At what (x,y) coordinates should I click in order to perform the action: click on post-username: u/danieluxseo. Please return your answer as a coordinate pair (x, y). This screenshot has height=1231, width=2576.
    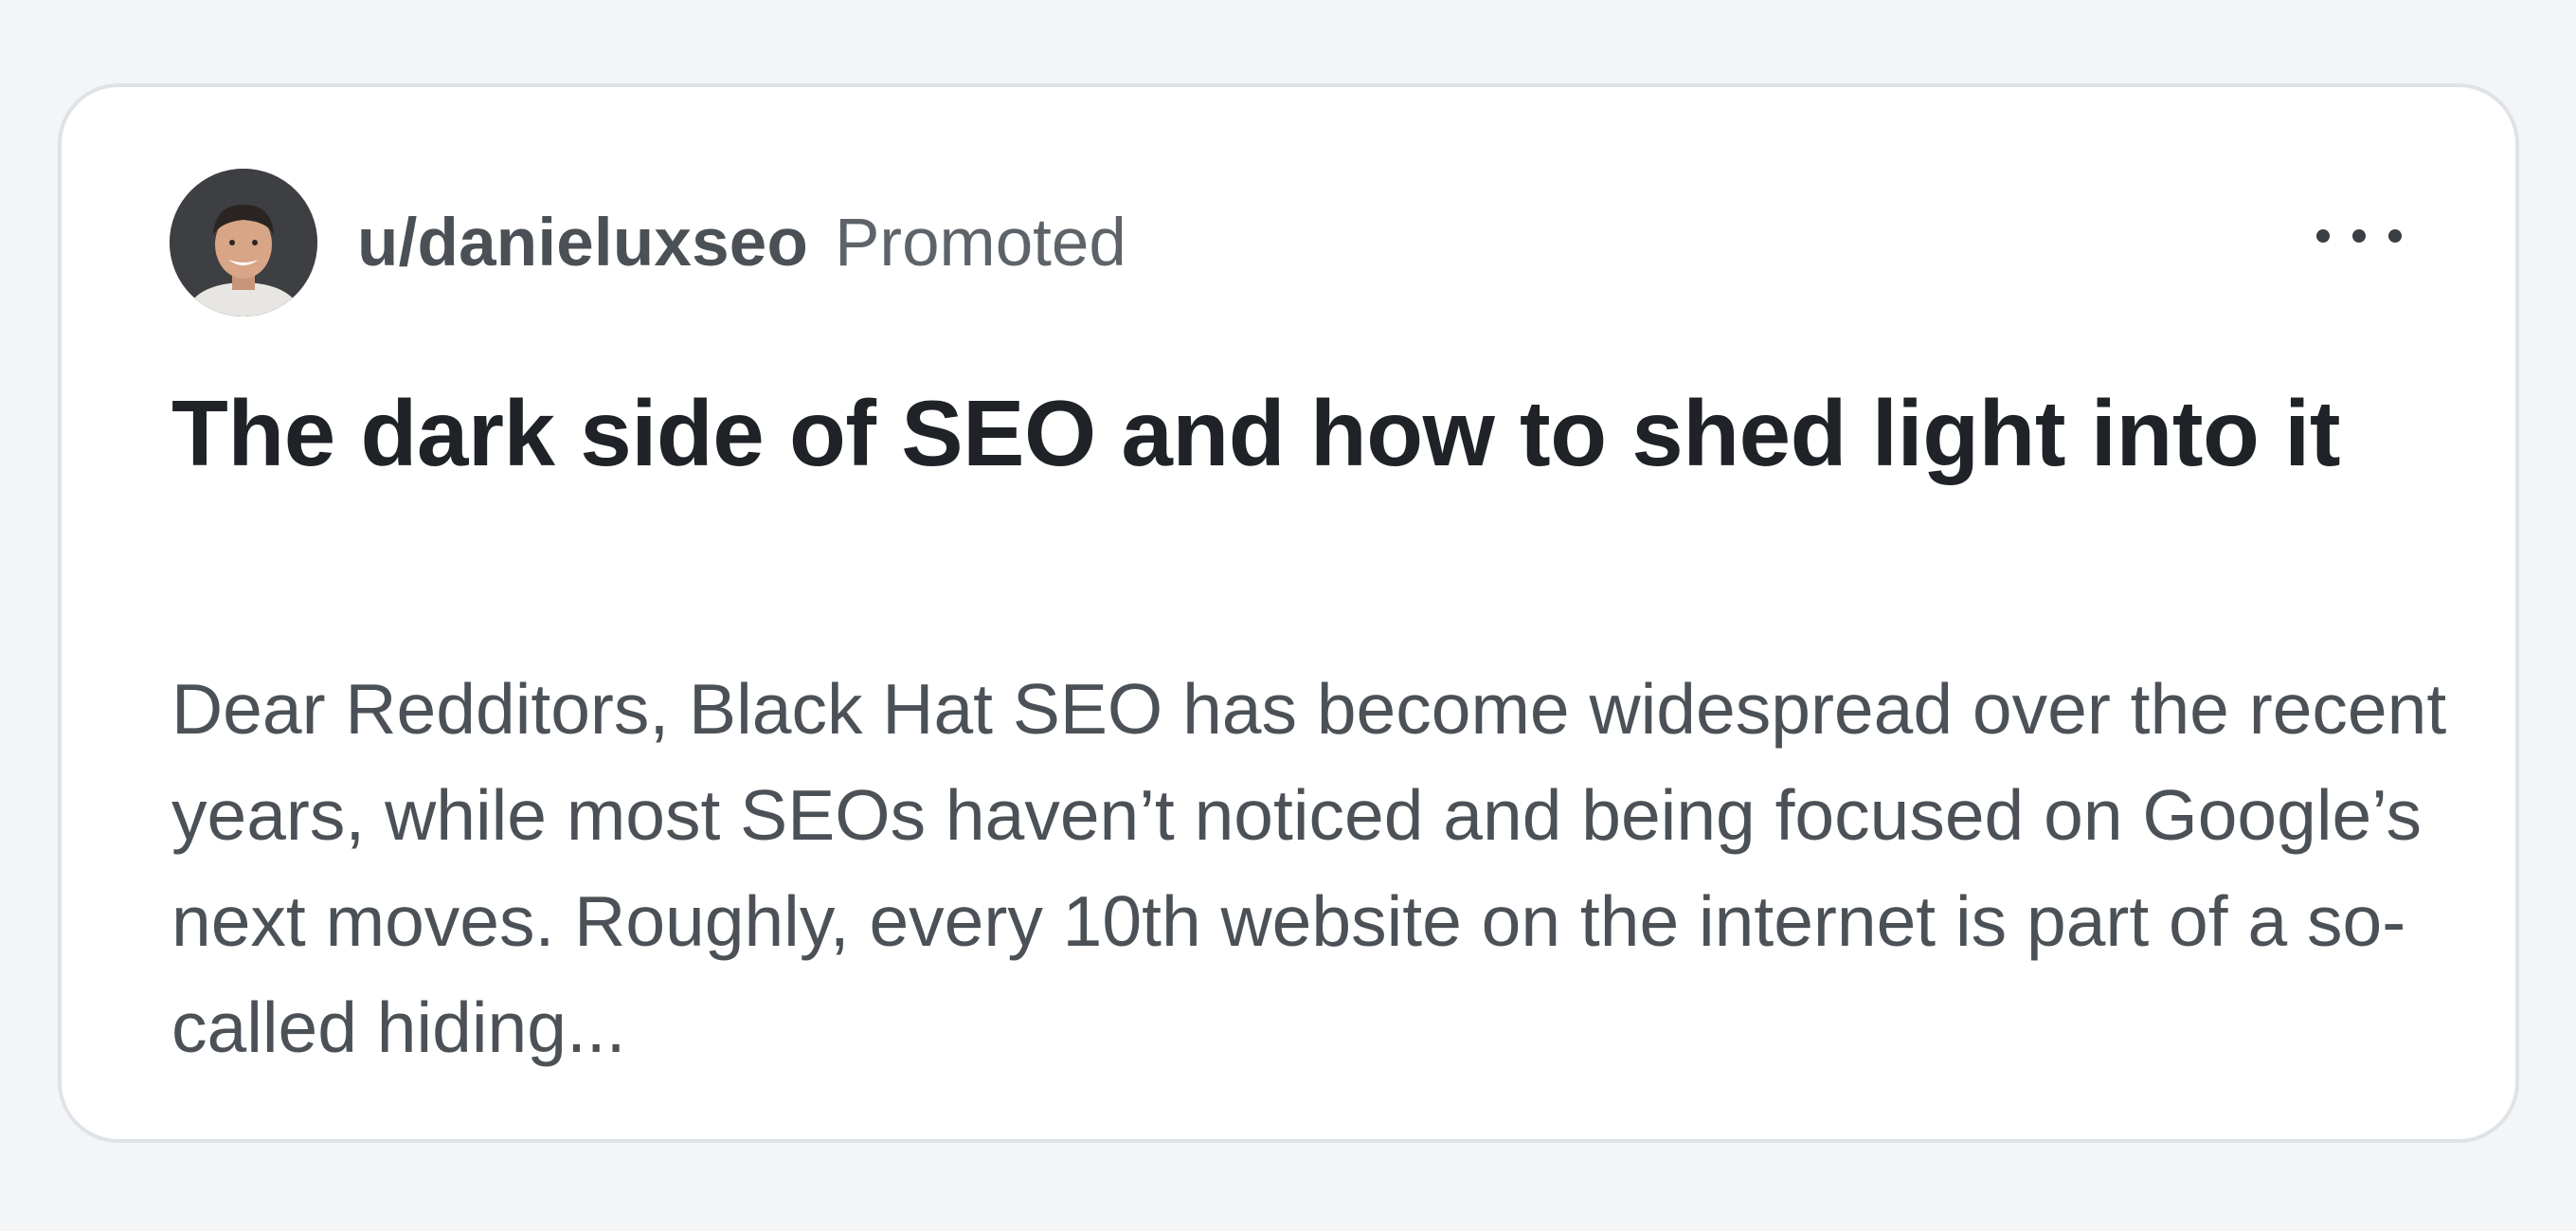
    Looking at the image, I should click on (582, 243).